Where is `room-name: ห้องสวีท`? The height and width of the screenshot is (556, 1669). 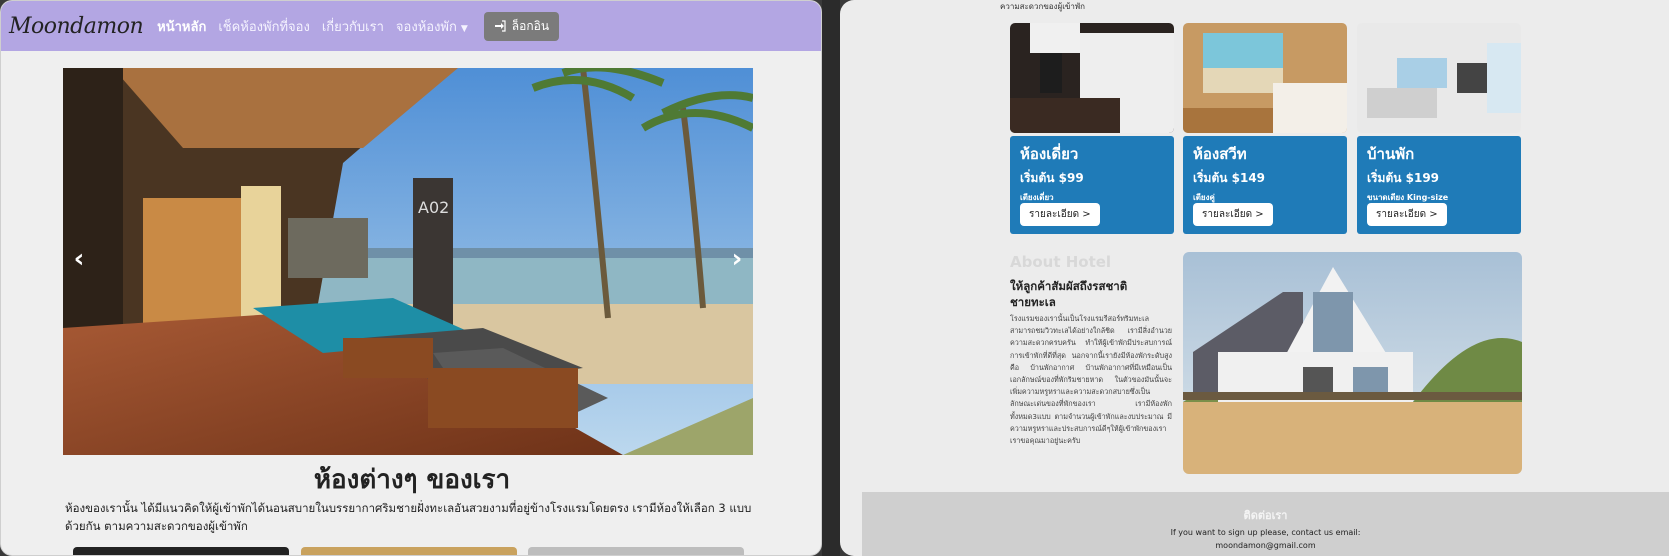
room-name: ห้องสวีท is located at coordinates (1220, 154).